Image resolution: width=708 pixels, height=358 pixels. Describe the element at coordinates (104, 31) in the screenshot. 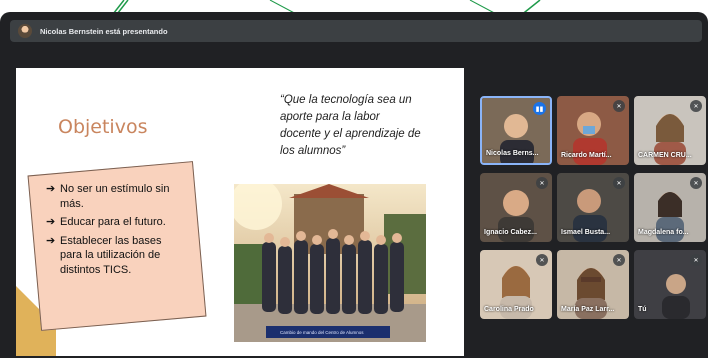

I see `presenting-text: Nicolas Bernstein está presentando` at that location.